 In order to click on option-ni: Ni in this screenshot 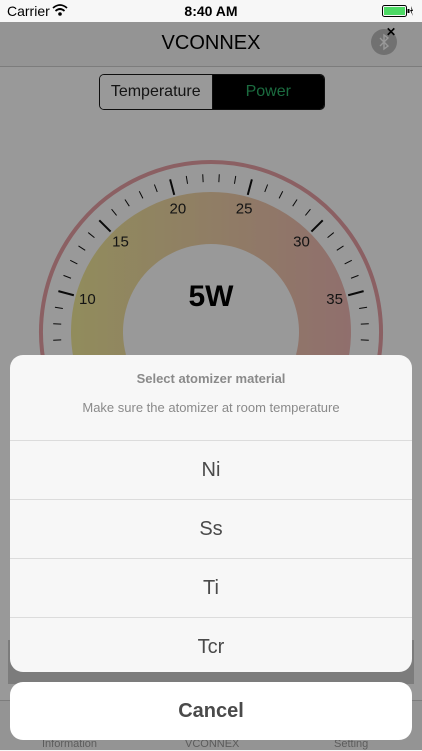, I will do `click(211, 470)`.